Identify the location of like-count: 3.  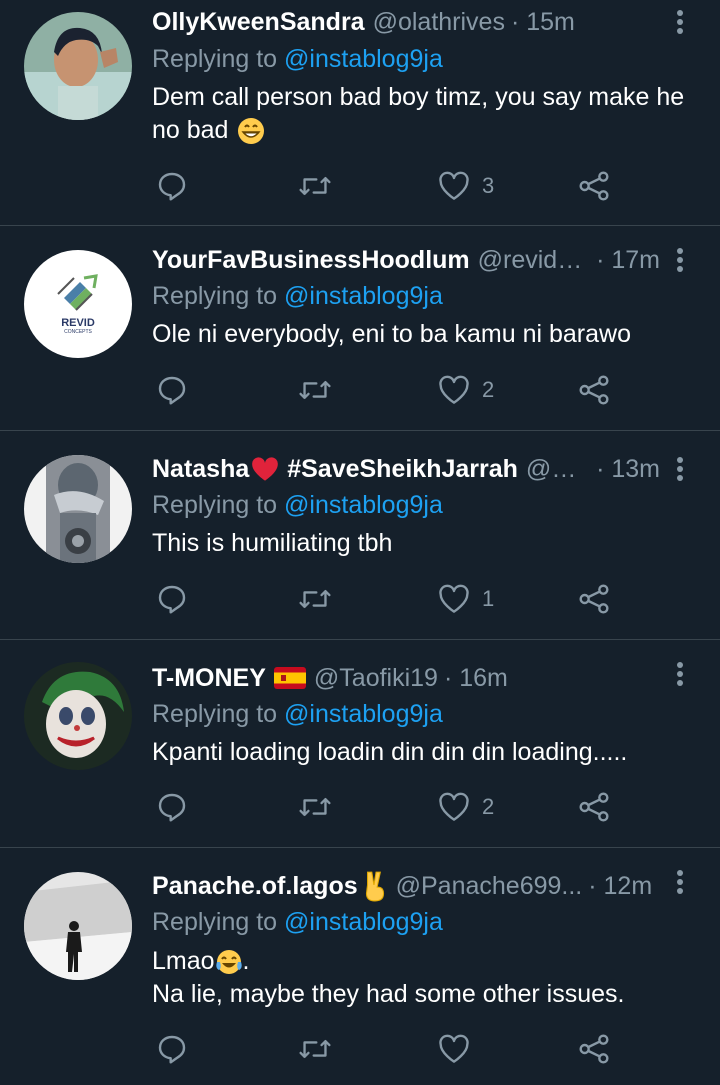
(488, 185).